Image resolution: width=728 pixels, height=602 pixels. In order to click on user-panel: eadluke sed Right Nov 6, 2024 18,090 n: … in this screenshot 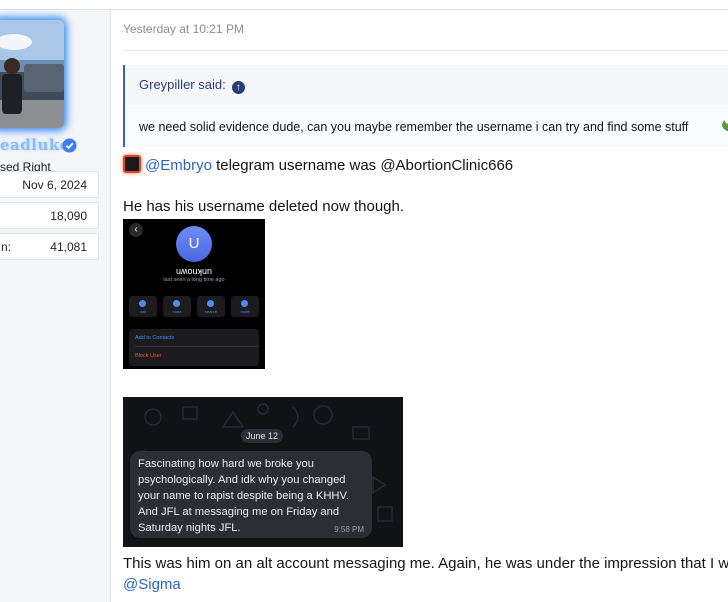, I will do `click(55, 306)`.